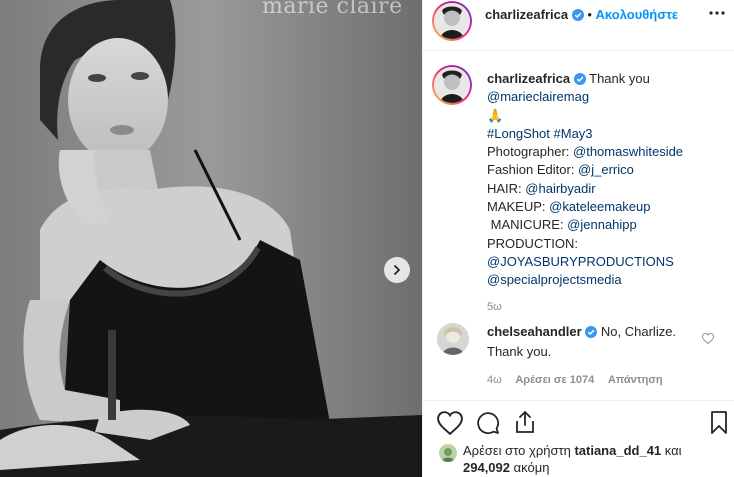 Image resolution: width=734 pixels, height=477 pixels. I want to click on share-icon, so click(525, 422).